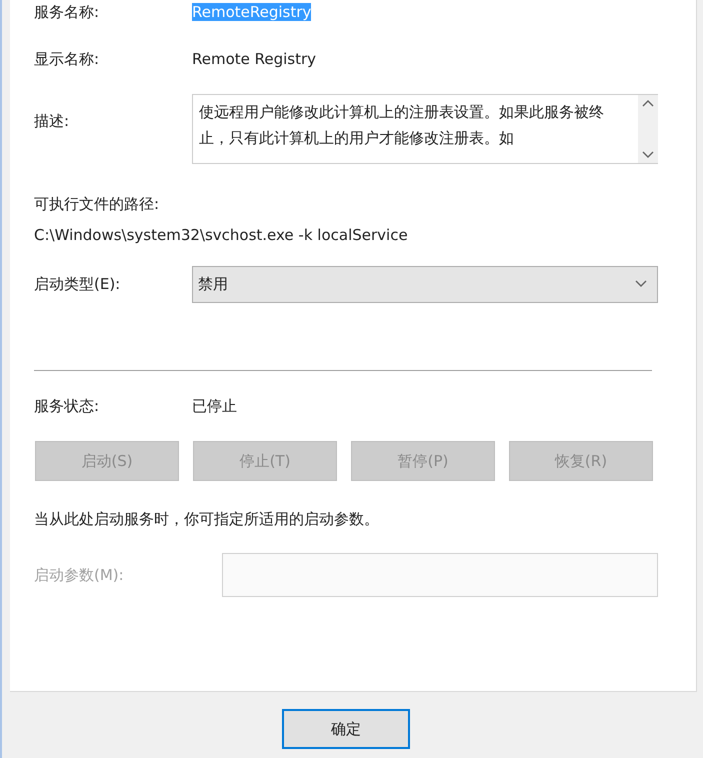  Describe the element at coordinates (78, 284) in the screenshot. I see `startup-type-label: 启动类型(E):` at that location.